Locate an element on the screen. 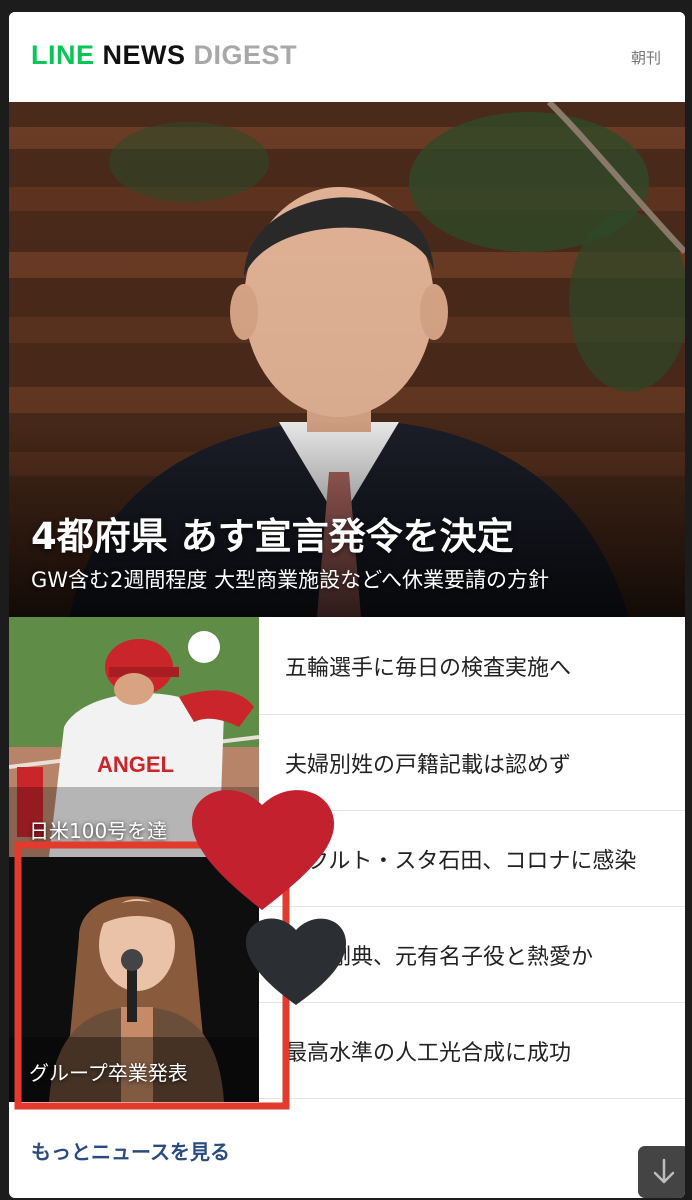  news-item: 五輪選手に毎日の検査実施へ is located at coordinates (472, 666).